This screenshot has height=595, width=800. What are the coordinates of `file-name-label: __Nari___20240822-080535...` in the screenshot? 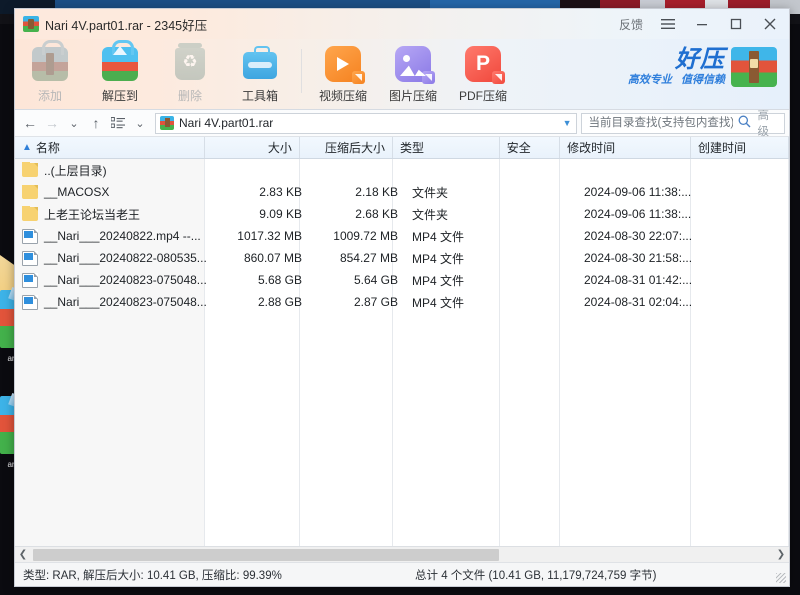 It's located at (125, 258).